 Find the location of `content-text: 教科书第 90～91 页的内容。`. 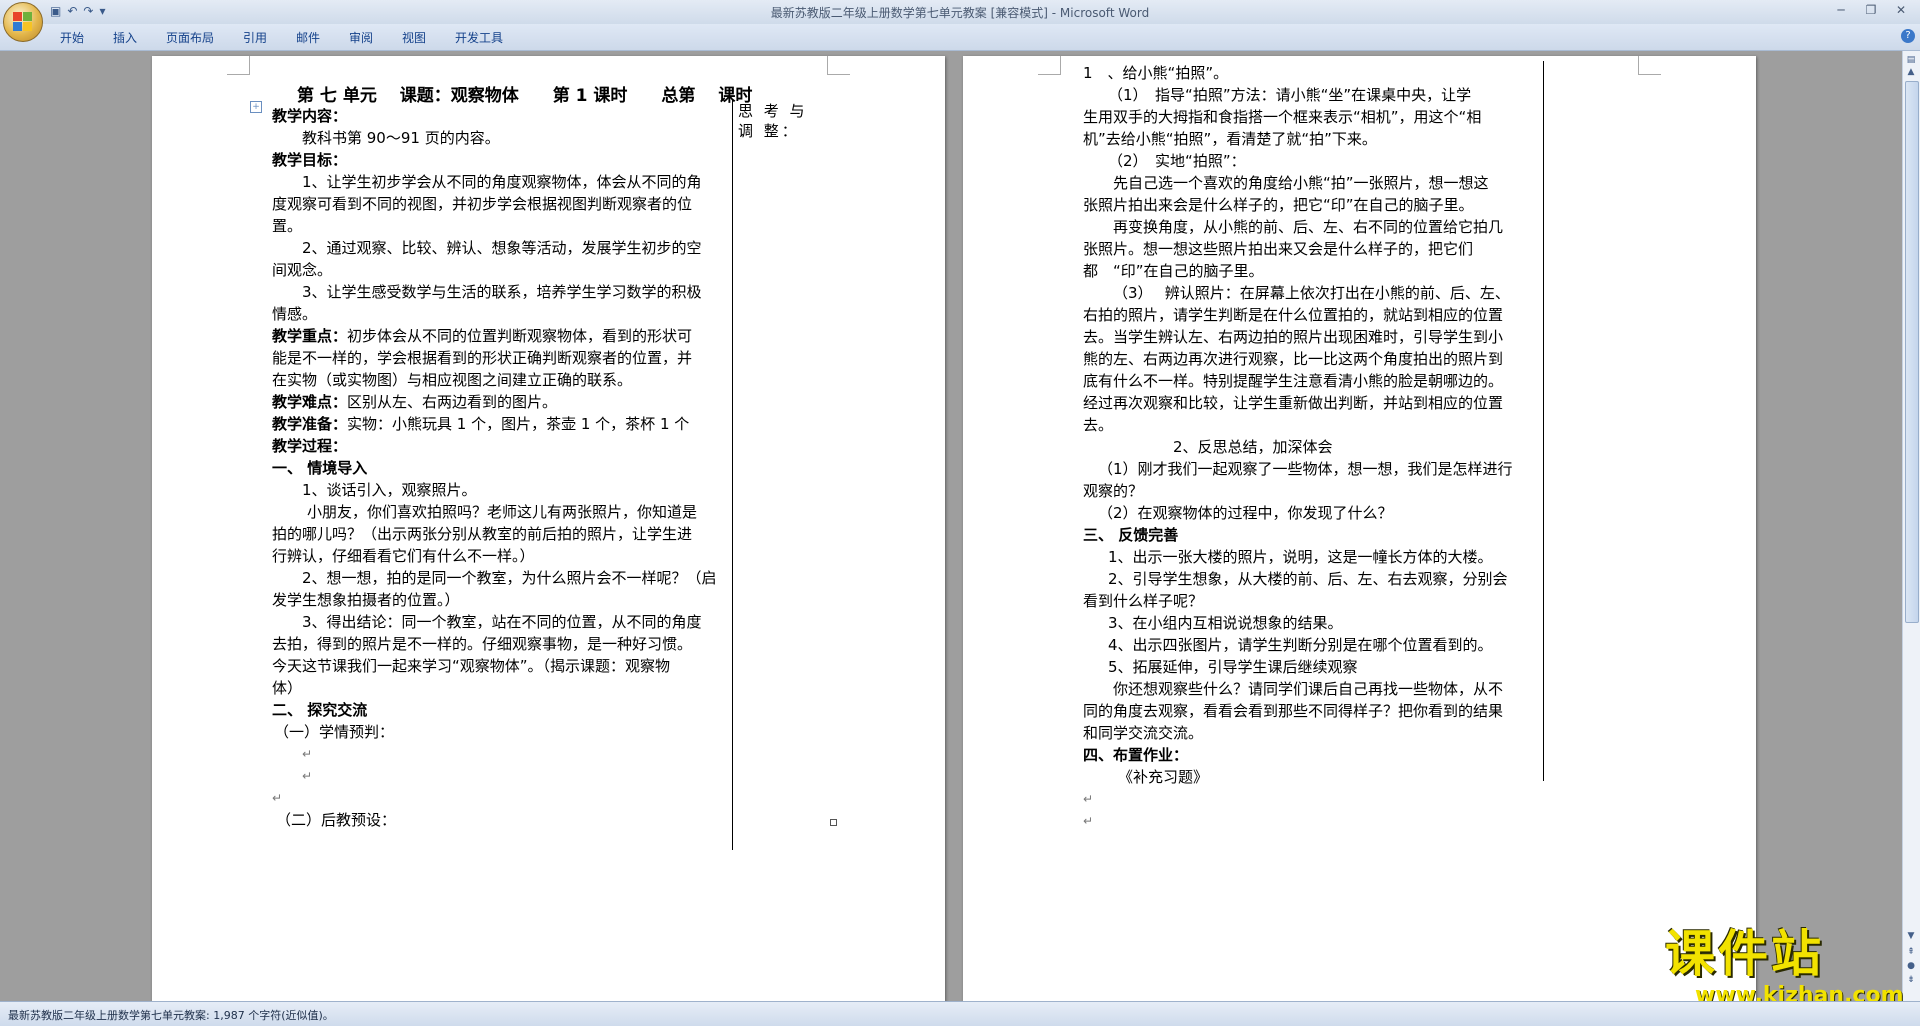

content-text: 教科书第 90～91 页的内容。 is located at coordinates (401, 138).